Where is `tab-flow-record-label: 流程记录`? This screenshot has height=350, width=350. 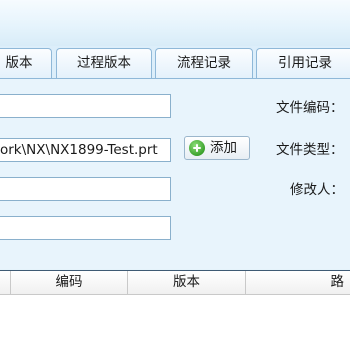 tab-flow-record-label: 流程记录 is located at coordinates (204, 63).